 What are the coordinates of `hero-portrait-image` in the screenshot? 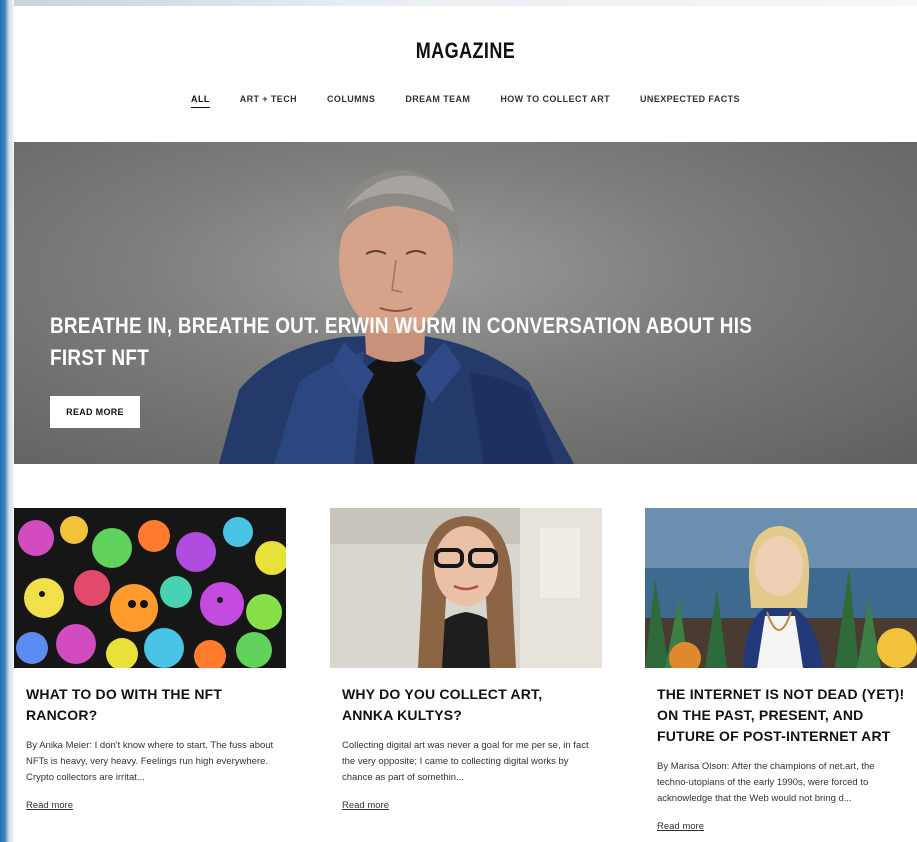 It's located at (396, 317).